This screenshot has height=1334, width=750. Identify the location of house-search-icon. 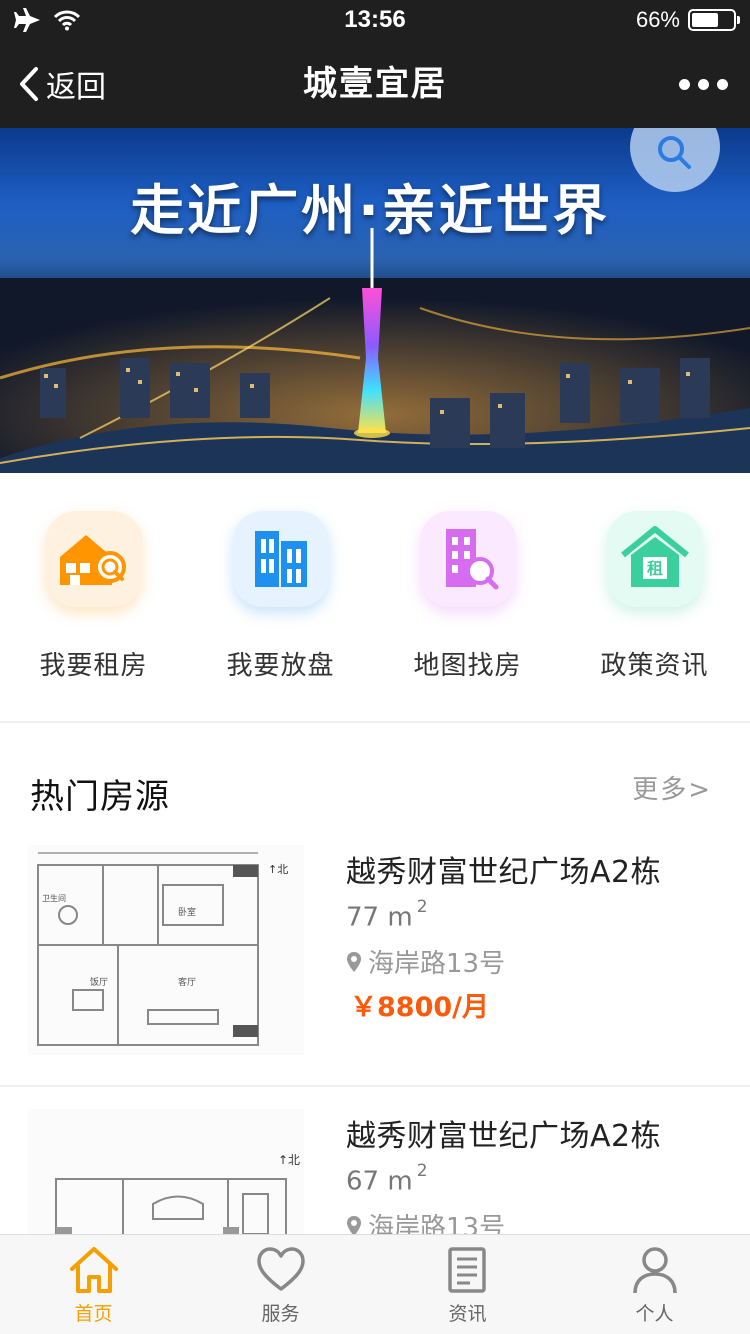
(94, 559).